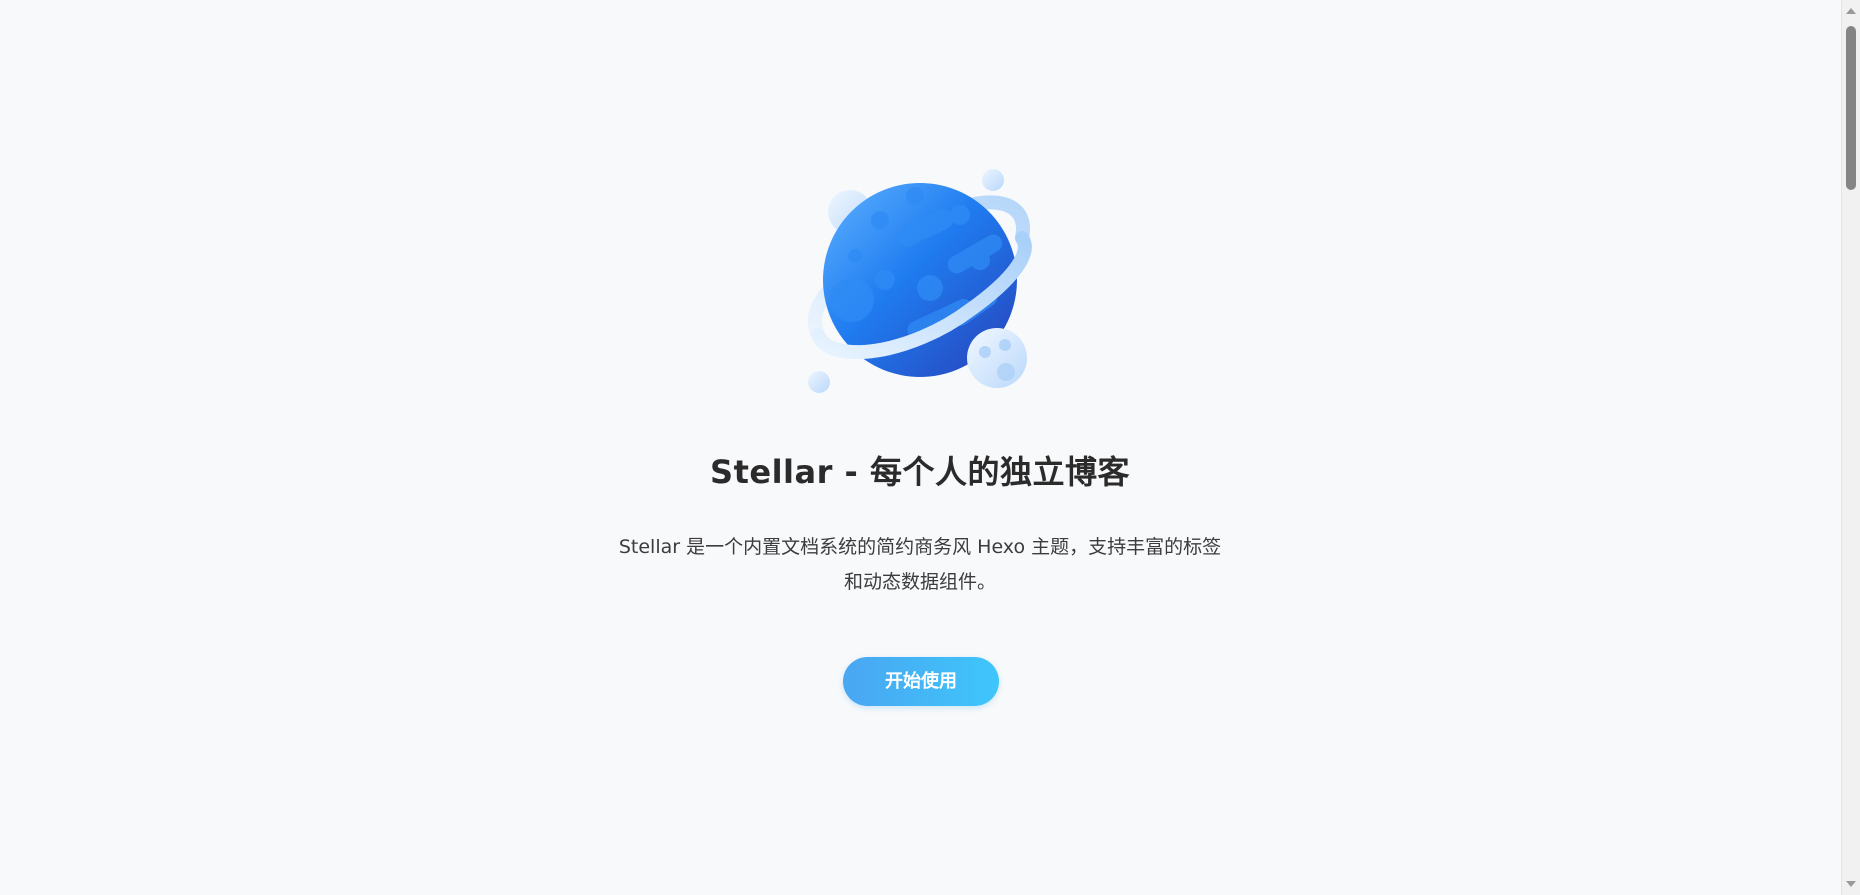 This screenshot has height=895, width=1860. What do you see at coordinates (1851, 884) in the screenshot?
I see `scroll-down-arrow-icon` at bounding box center [1851, 884].